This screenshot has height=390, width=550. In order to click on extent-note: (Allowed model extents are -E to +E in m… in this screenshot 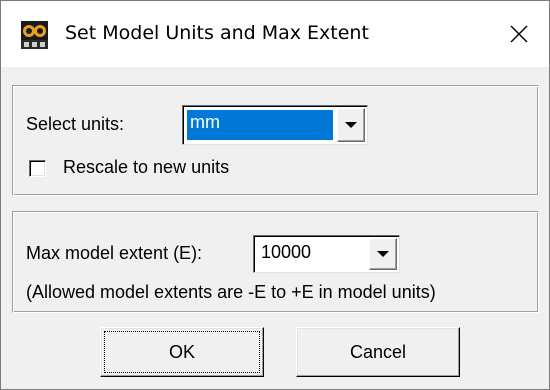, I will do `click(231, 292)`.